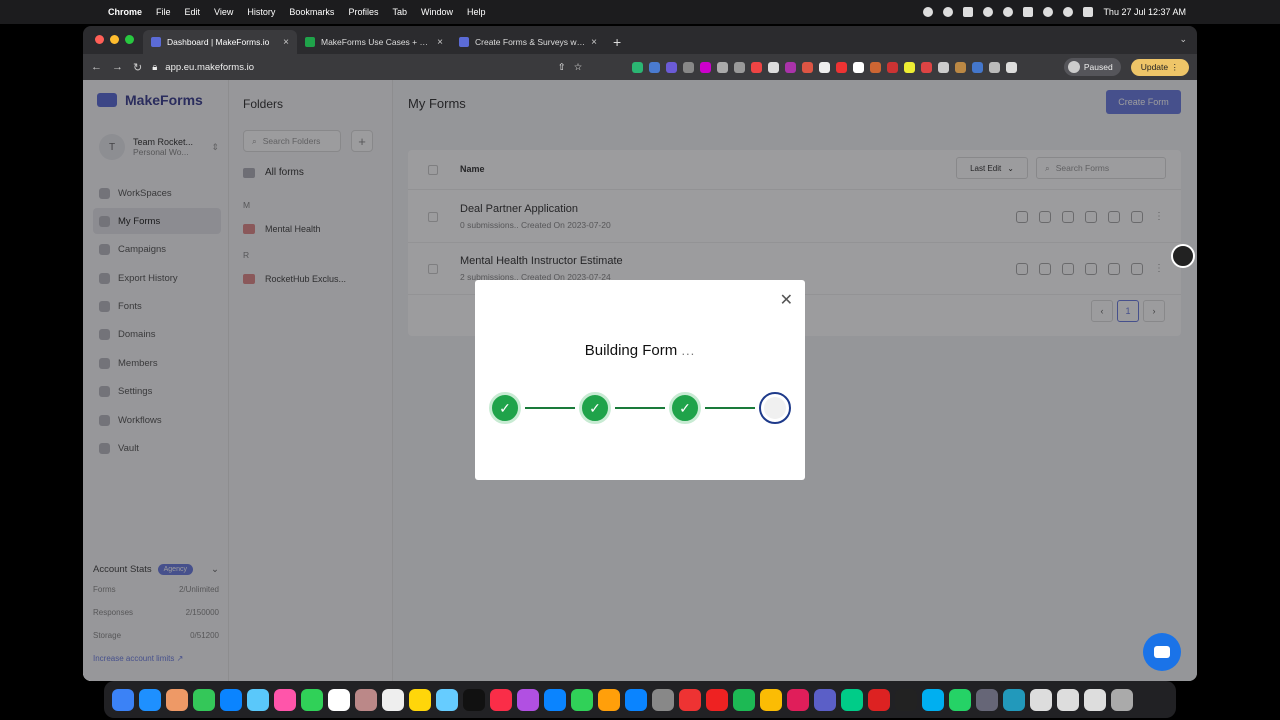 The height and width of the screenshot is (720, 1280). Describe the element at coordinates (177, 699) in the screenshot. I see `launchpad-icon` at that location.